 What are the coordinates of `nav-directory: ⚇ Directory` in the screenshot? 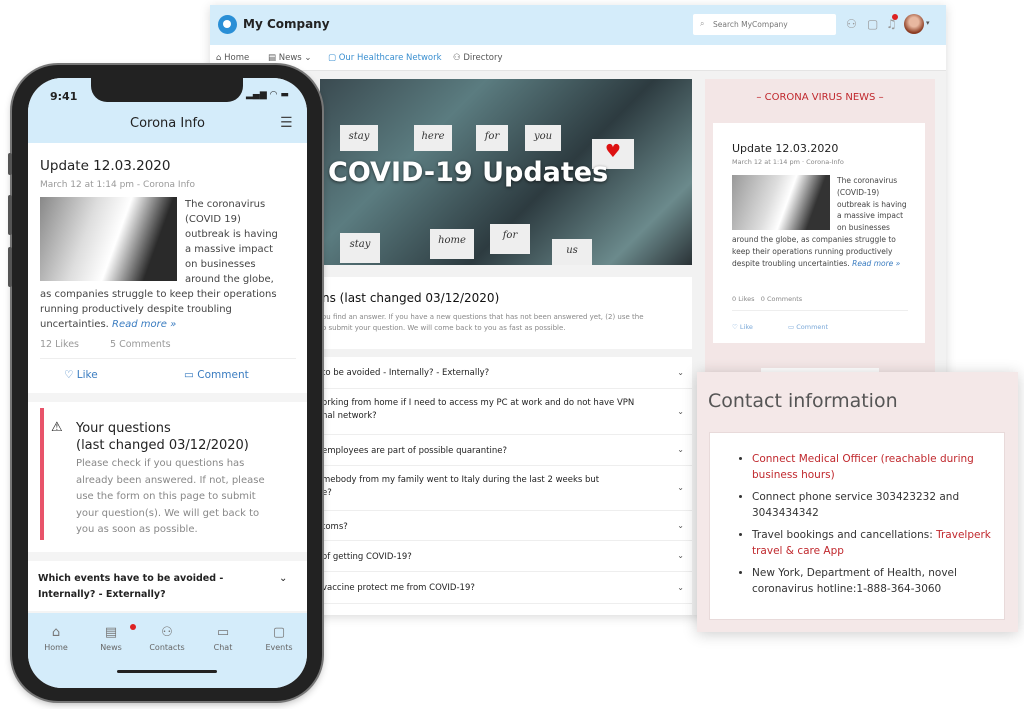 It's located at (478, 58).